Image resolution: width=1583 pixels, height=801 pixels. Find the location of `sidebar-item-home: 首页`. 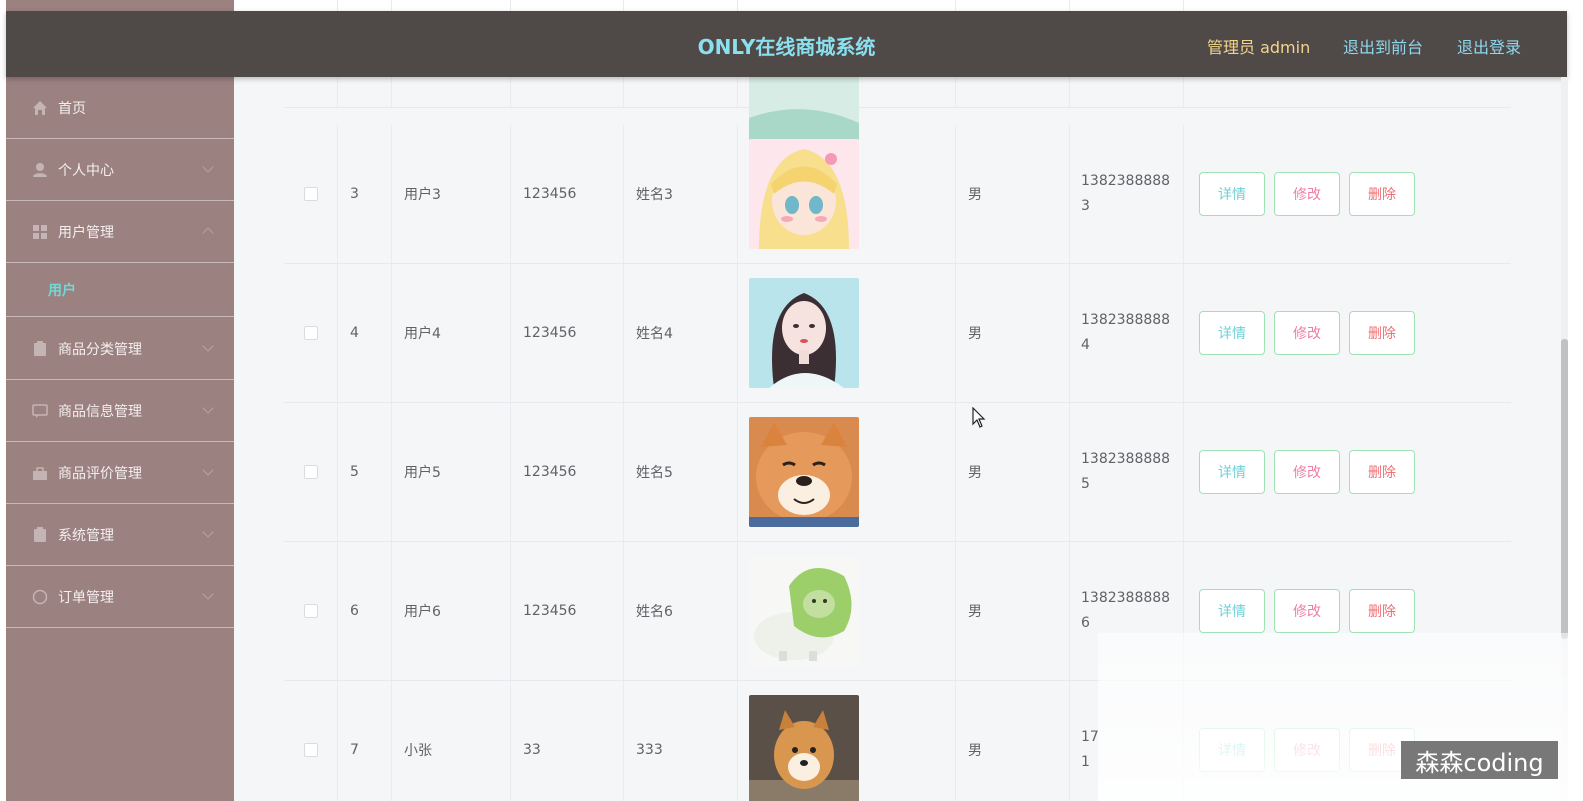

sidebar-item-home: 首页 is located at coordinates (120, 108).